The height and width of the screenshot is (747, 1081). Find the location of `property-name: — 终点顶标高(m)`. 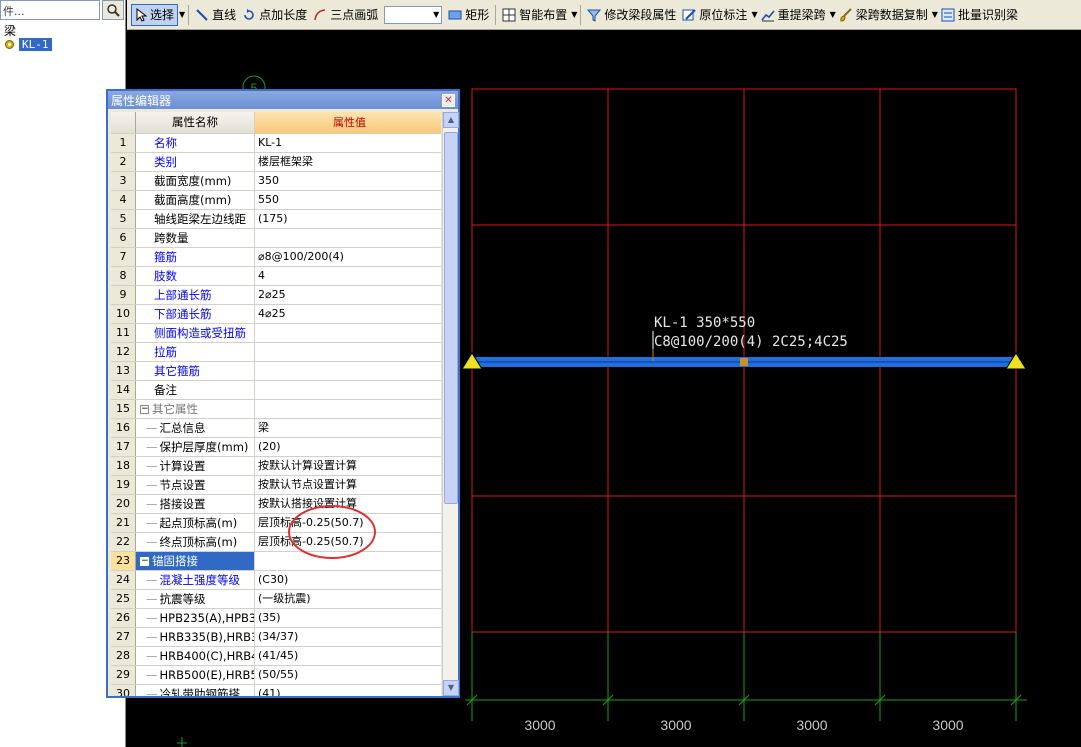

property-name: — 终点顶标高(m) is located at coordinates (195, 542).